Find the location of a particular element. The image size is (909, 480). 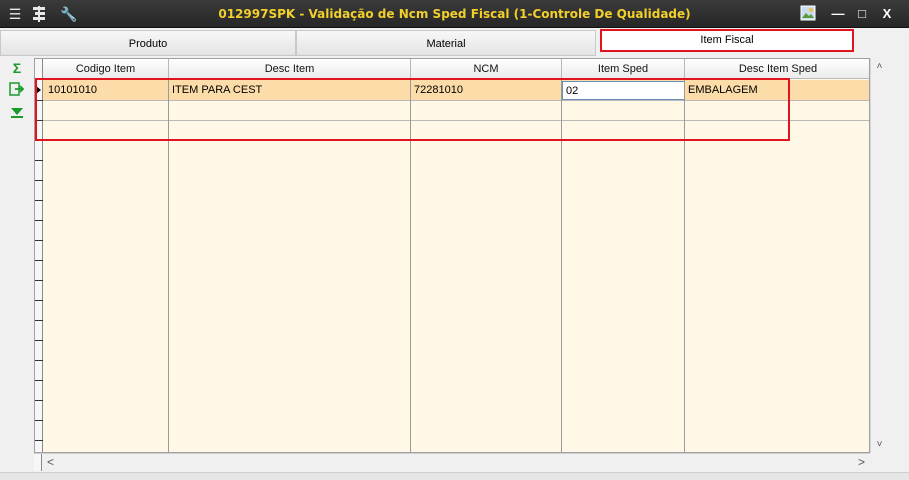

close-button: X is located at coordinates (887, 14).